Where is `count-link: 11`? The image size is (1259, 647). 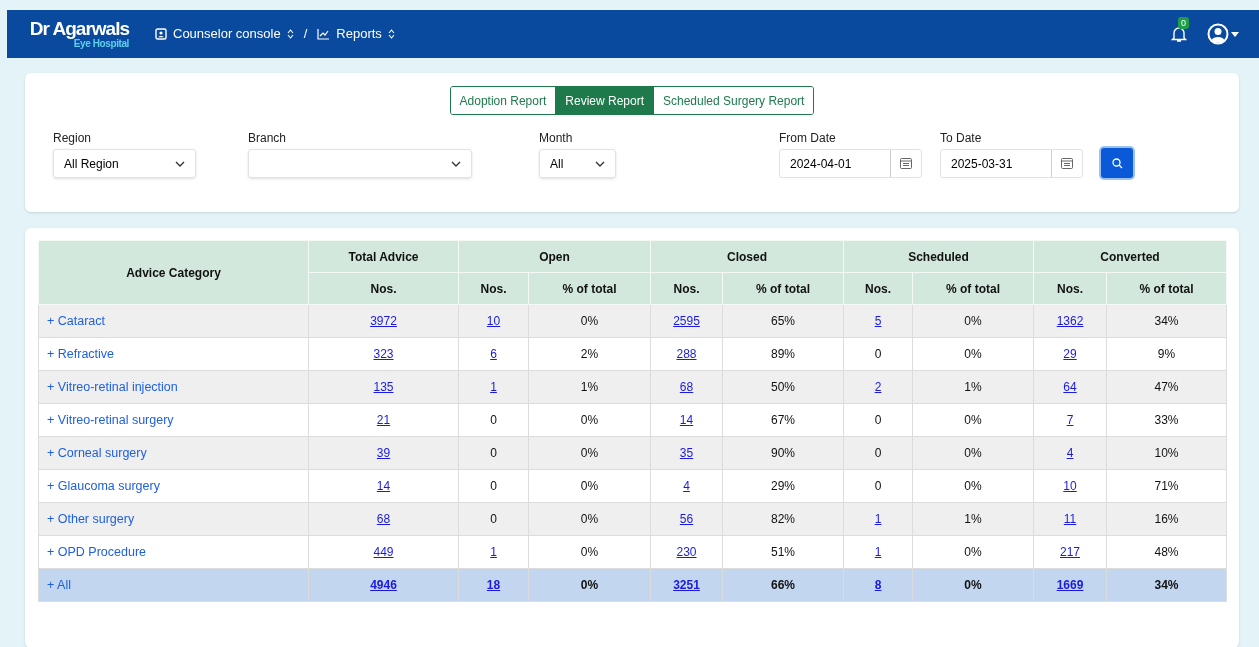
count-link: 11 is located at coordinates (1070, 519).